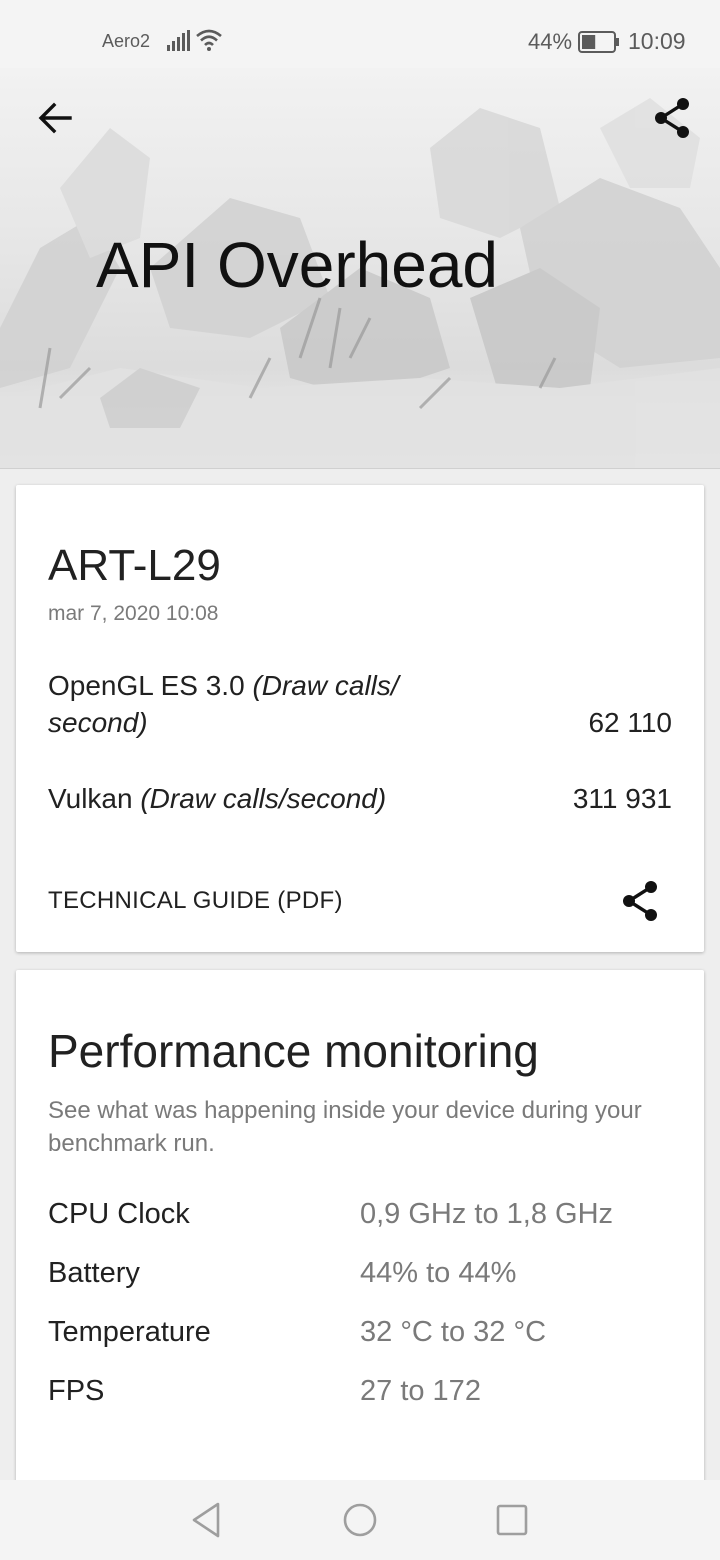 The height and width of the screenshot is (1560, 720). I want to click on system-navigation-bar, so click(360, 1520).